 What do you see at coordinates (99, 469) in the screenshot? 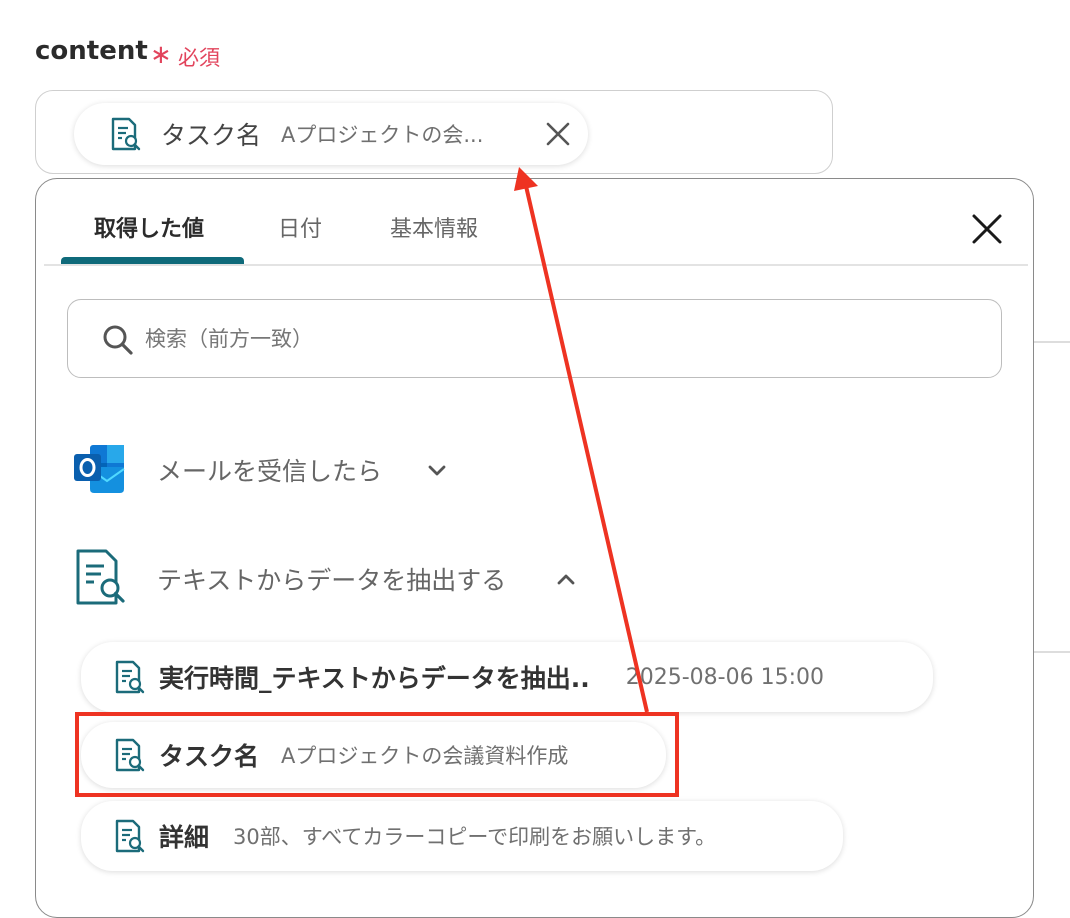
I see `outlook-icon` at bounding box center [99, 469].